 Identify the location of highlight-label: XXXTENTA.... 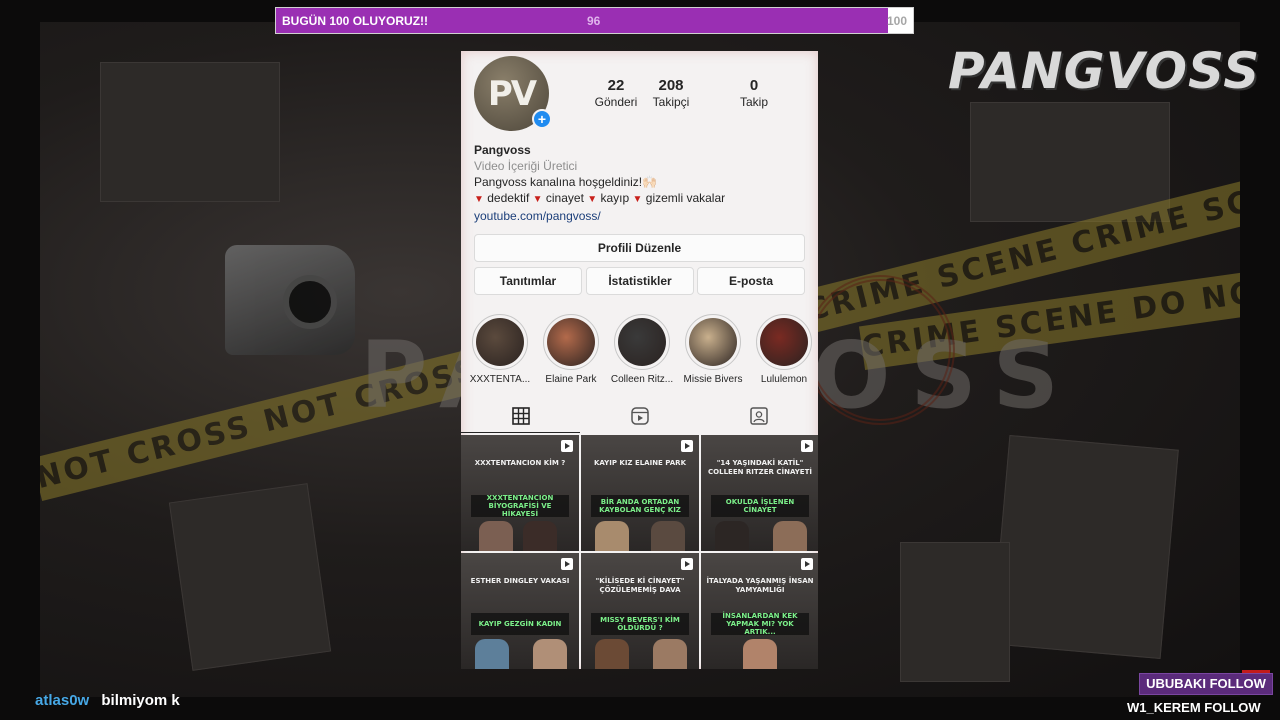
(500, 379).